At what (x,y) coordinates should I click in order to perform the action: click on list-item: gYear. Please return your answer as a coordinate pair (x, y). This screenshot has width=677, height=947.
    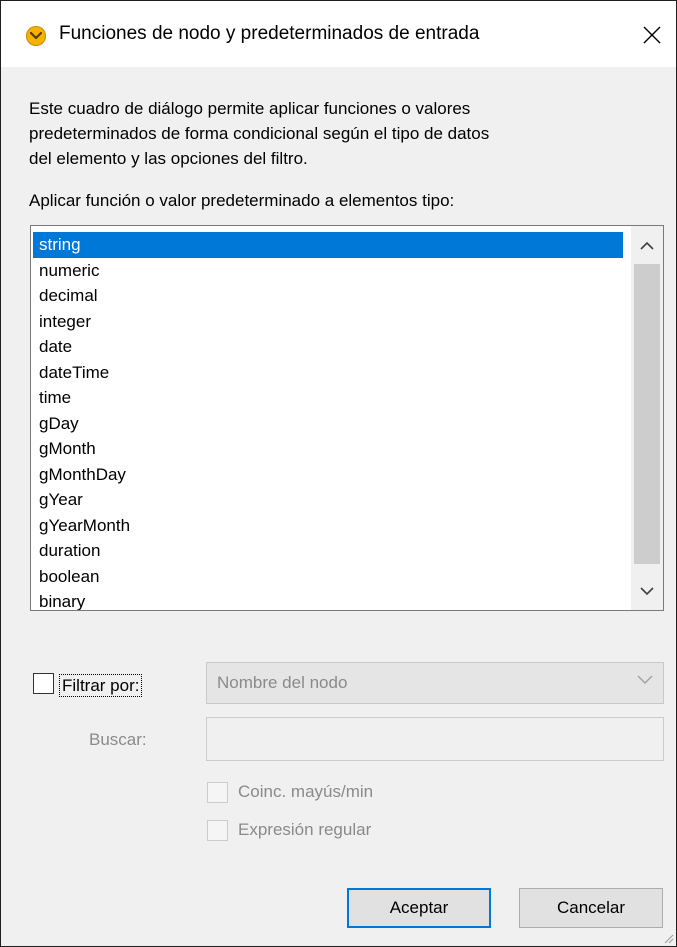
    Looking at the image, I should click on (328, 500).